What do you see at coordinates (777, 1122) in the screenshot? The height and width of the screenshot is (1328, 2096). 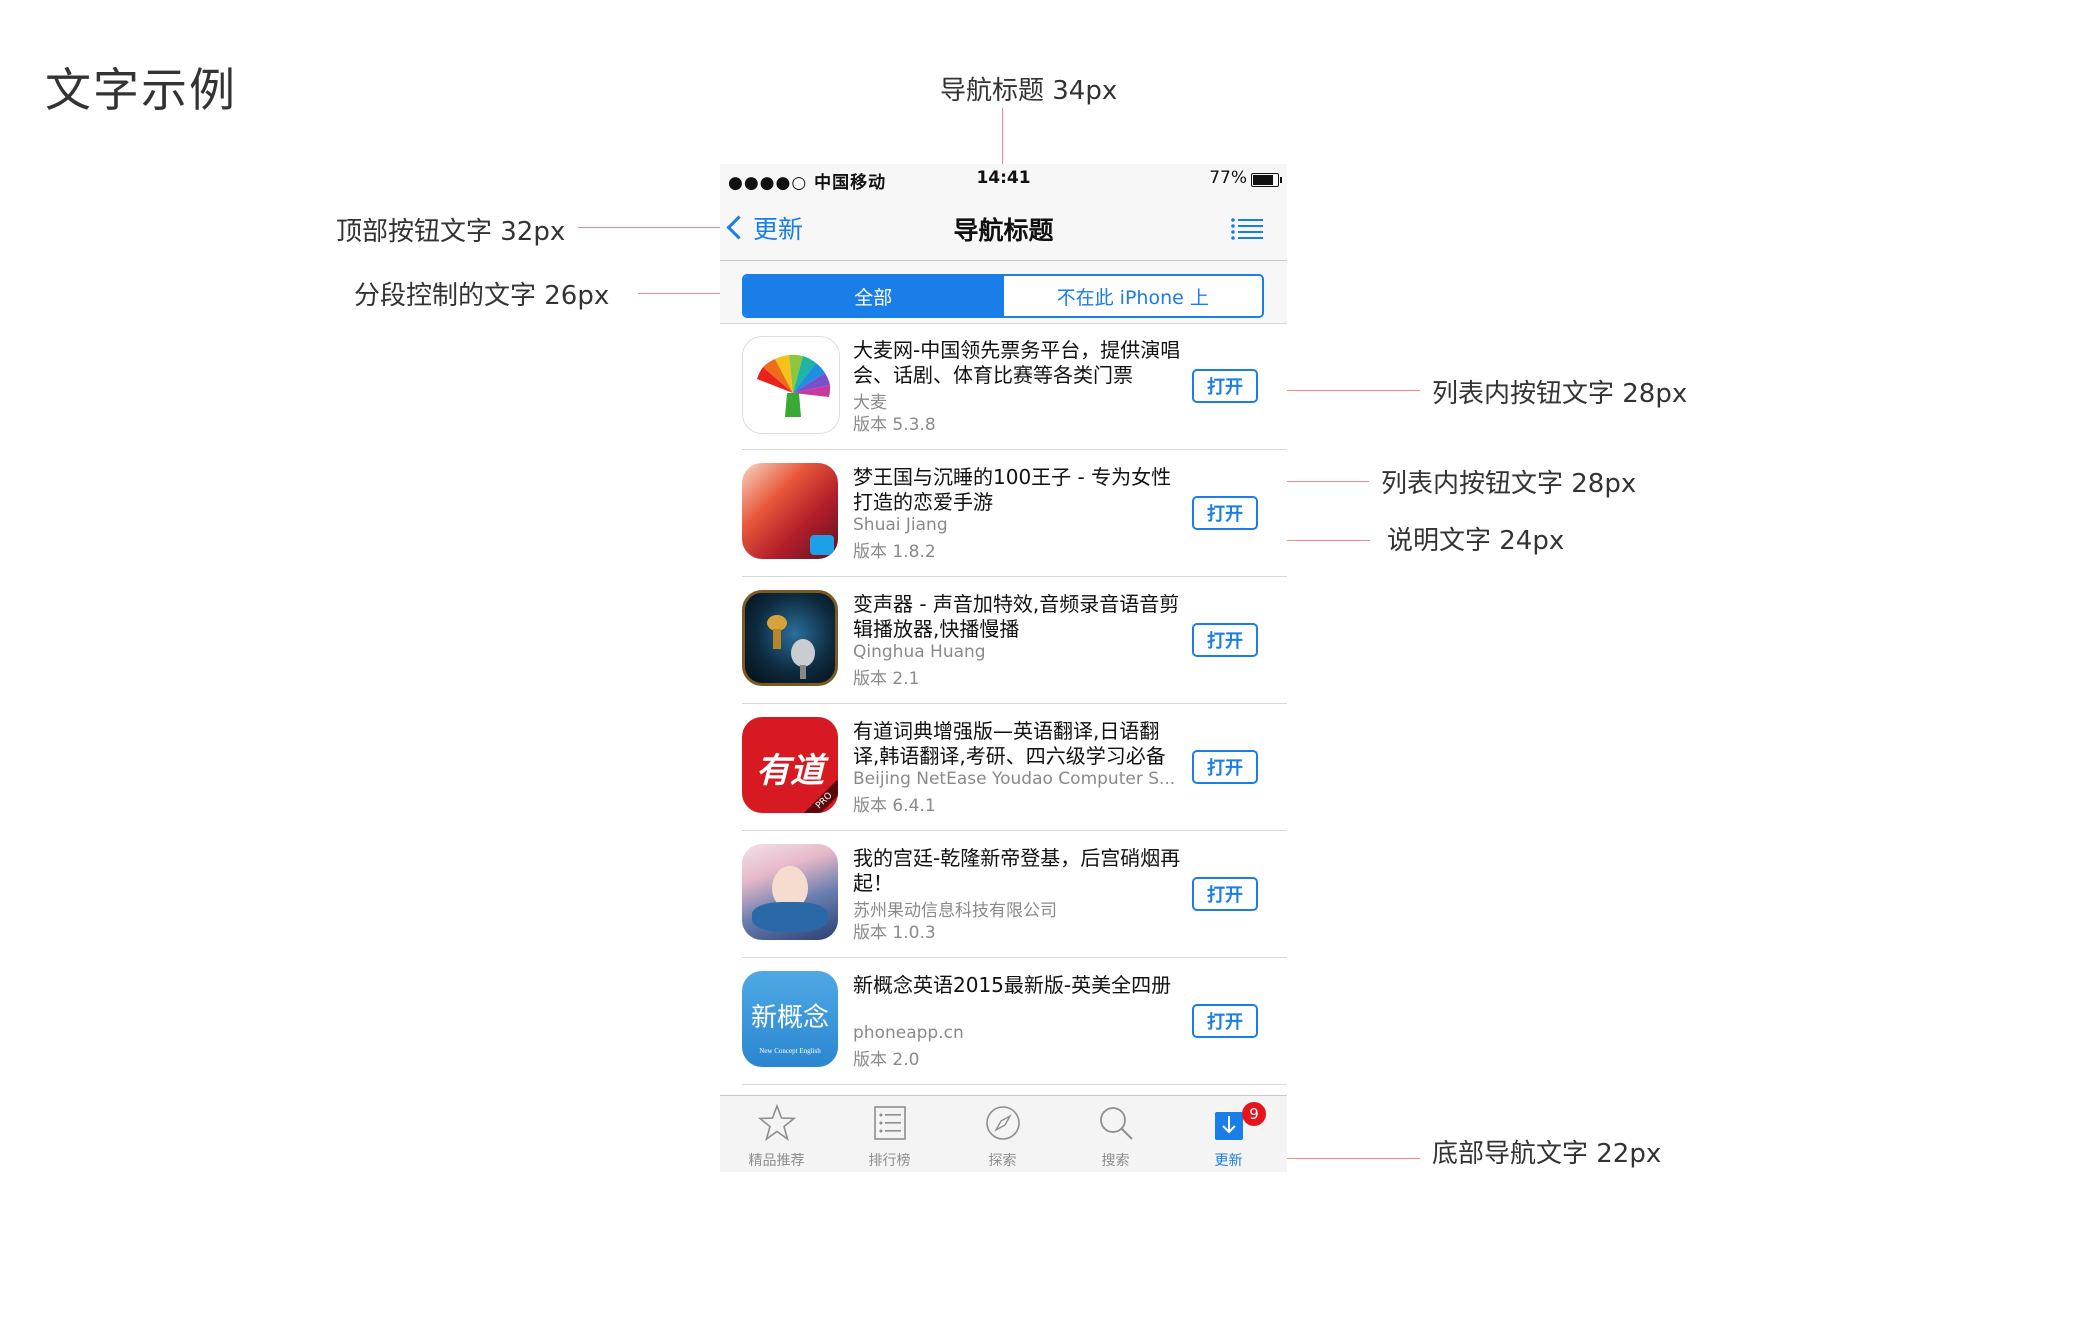 I see `star-icon` at bounding box center [777, 1122].